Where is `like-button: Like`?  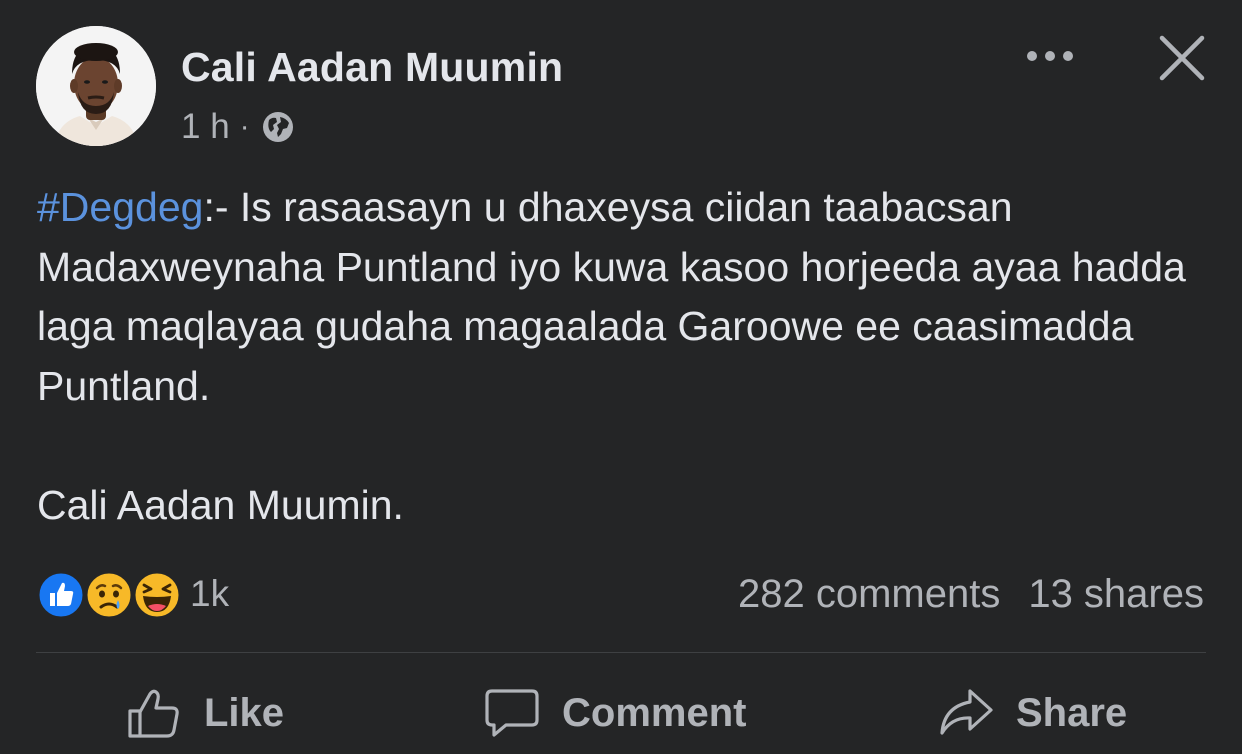
like-button: Like is located at coordinates (205, 713).